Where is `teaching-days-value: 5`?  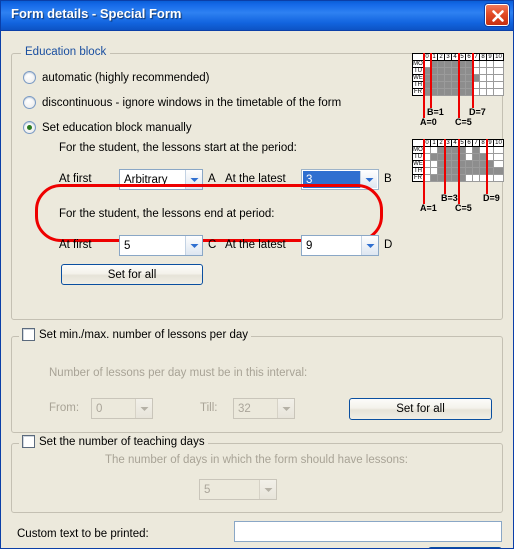
teaching-days-value: 5 is located at coordinates (207, 489).